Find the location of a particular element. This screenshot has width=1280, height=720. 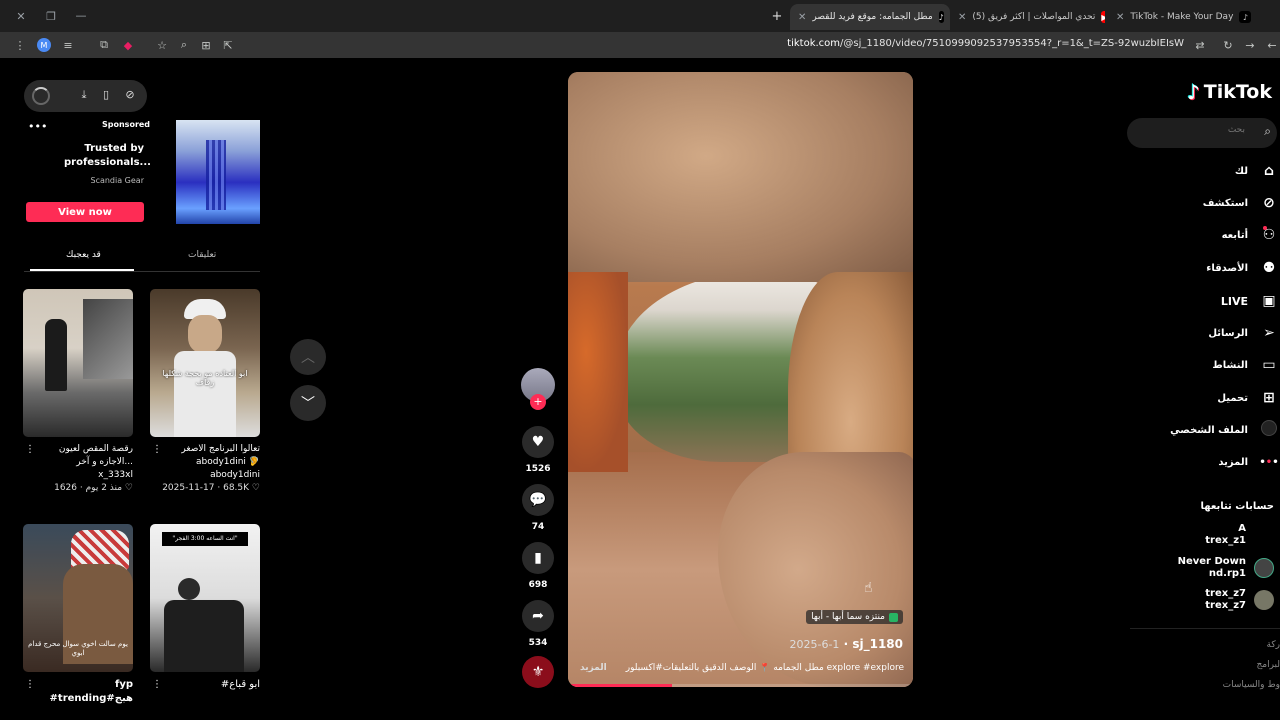

creator-avatar: + is located at coordinates (538, 389).